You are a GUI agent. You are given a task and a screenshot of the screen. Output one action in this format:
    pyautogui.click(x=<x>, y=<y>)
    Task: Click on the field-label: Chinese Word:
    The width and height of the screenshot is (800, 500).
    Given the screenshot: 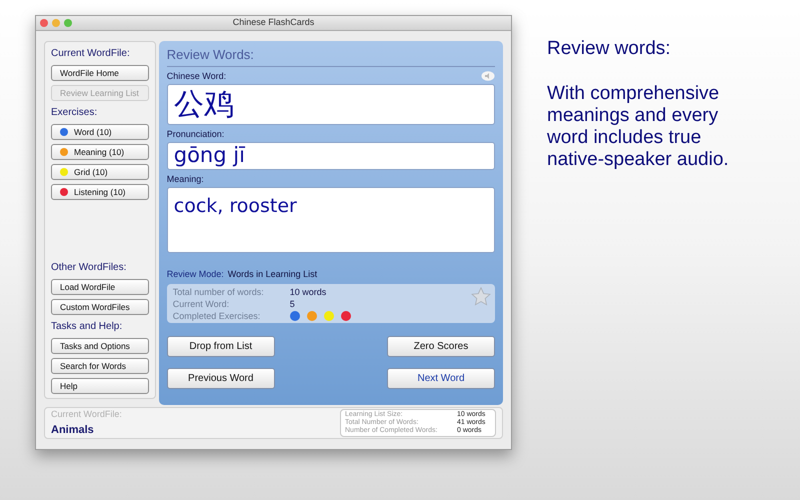 What is the action you would take?
    pyautogui.click(x=196, y=76)
    